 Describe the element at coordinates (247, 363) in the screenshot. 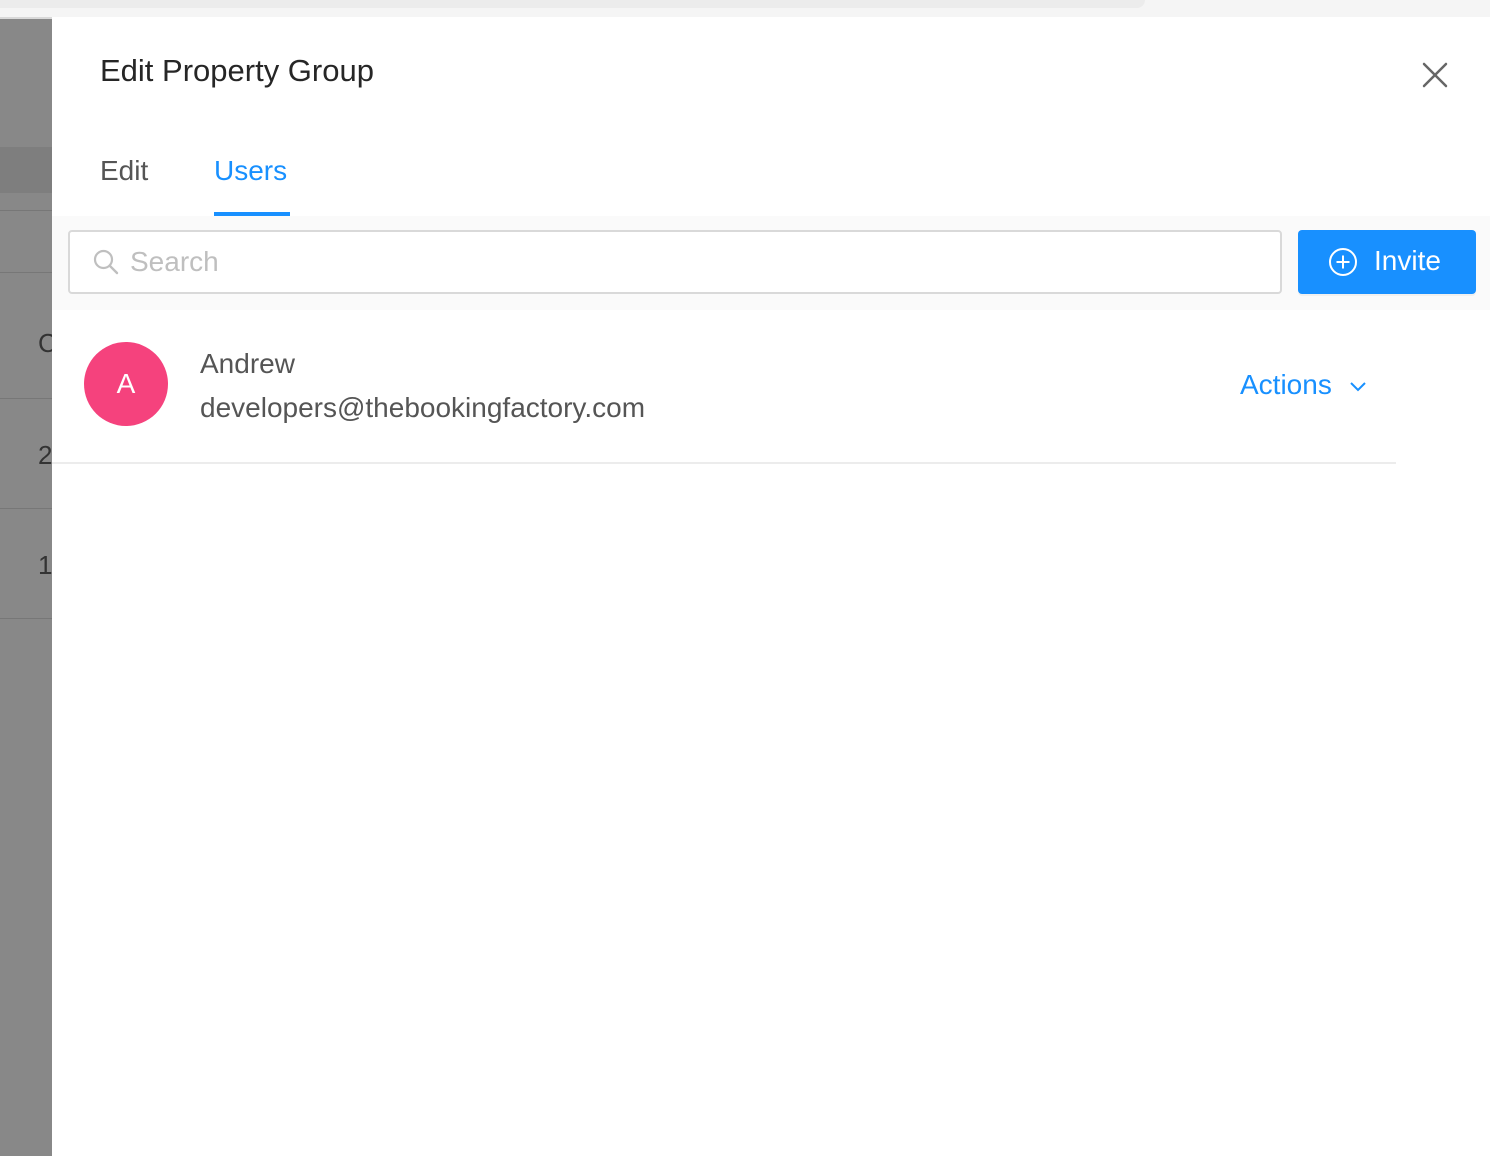

I see `user-name: Andrew` at that location.